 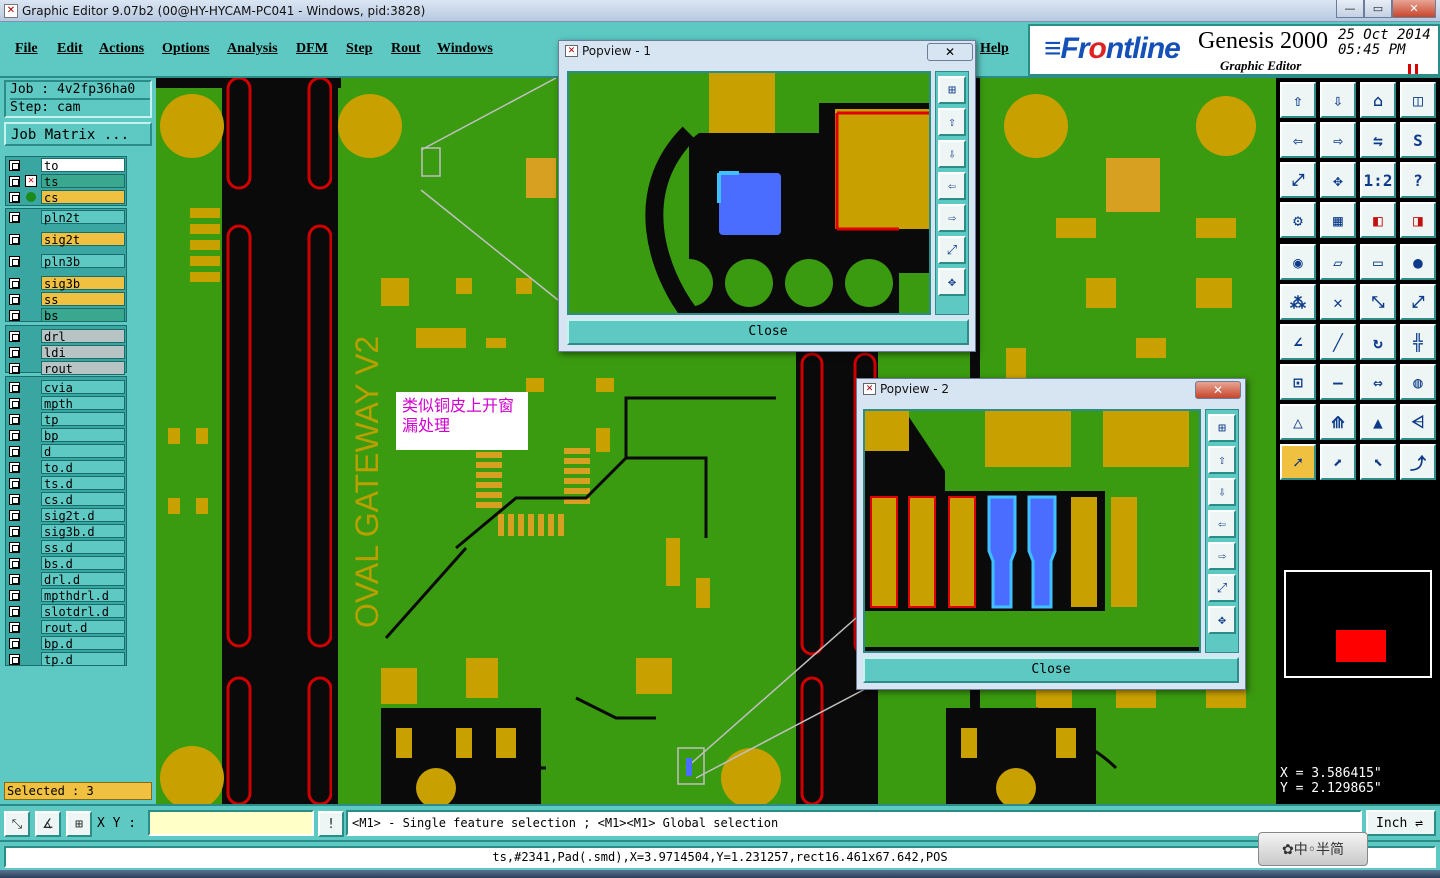 I want to click on layer-name: sig3b.d, so click(x=83, y=531).